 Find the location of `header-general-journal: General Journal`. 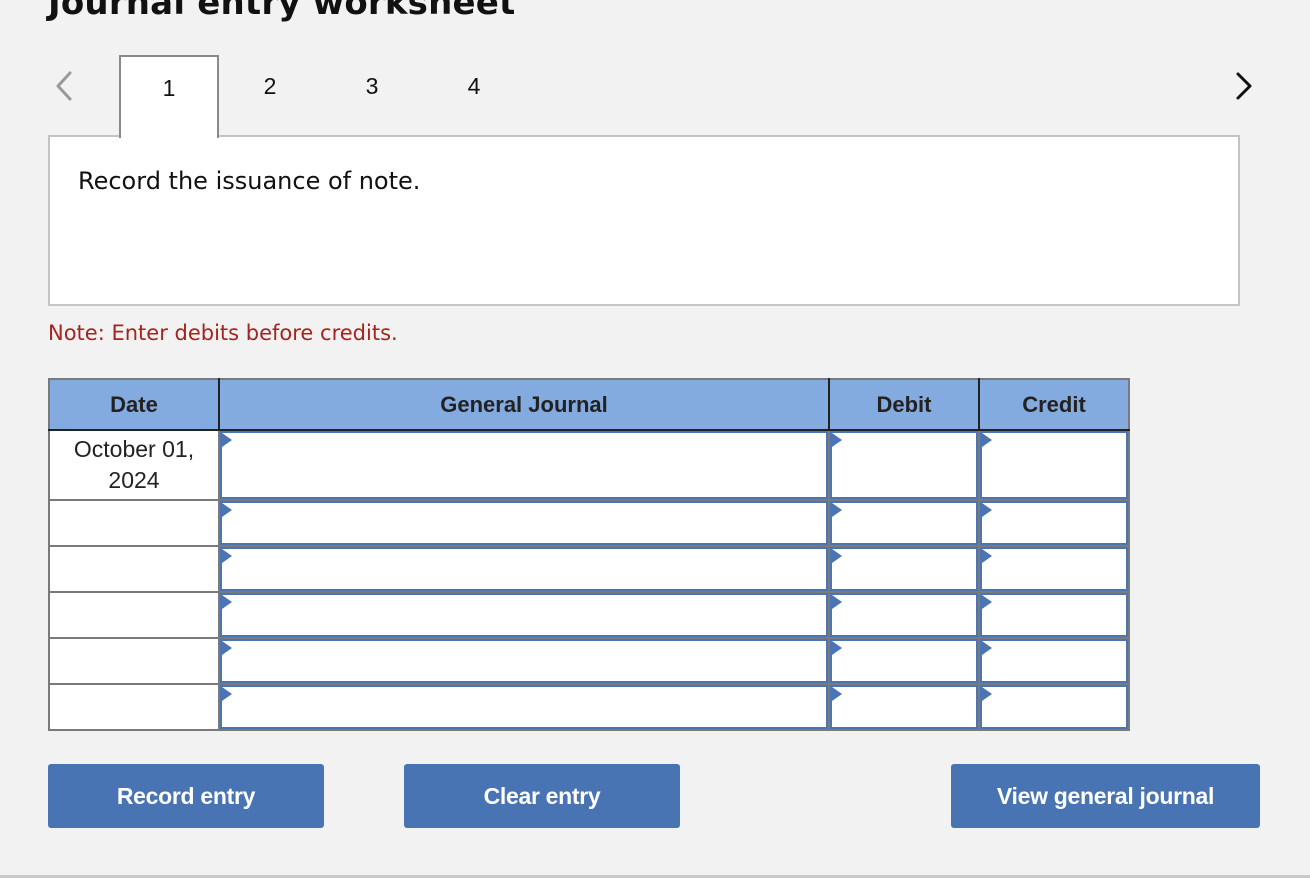

header-general-journal: General Journal is located at coordinates (524, 405).